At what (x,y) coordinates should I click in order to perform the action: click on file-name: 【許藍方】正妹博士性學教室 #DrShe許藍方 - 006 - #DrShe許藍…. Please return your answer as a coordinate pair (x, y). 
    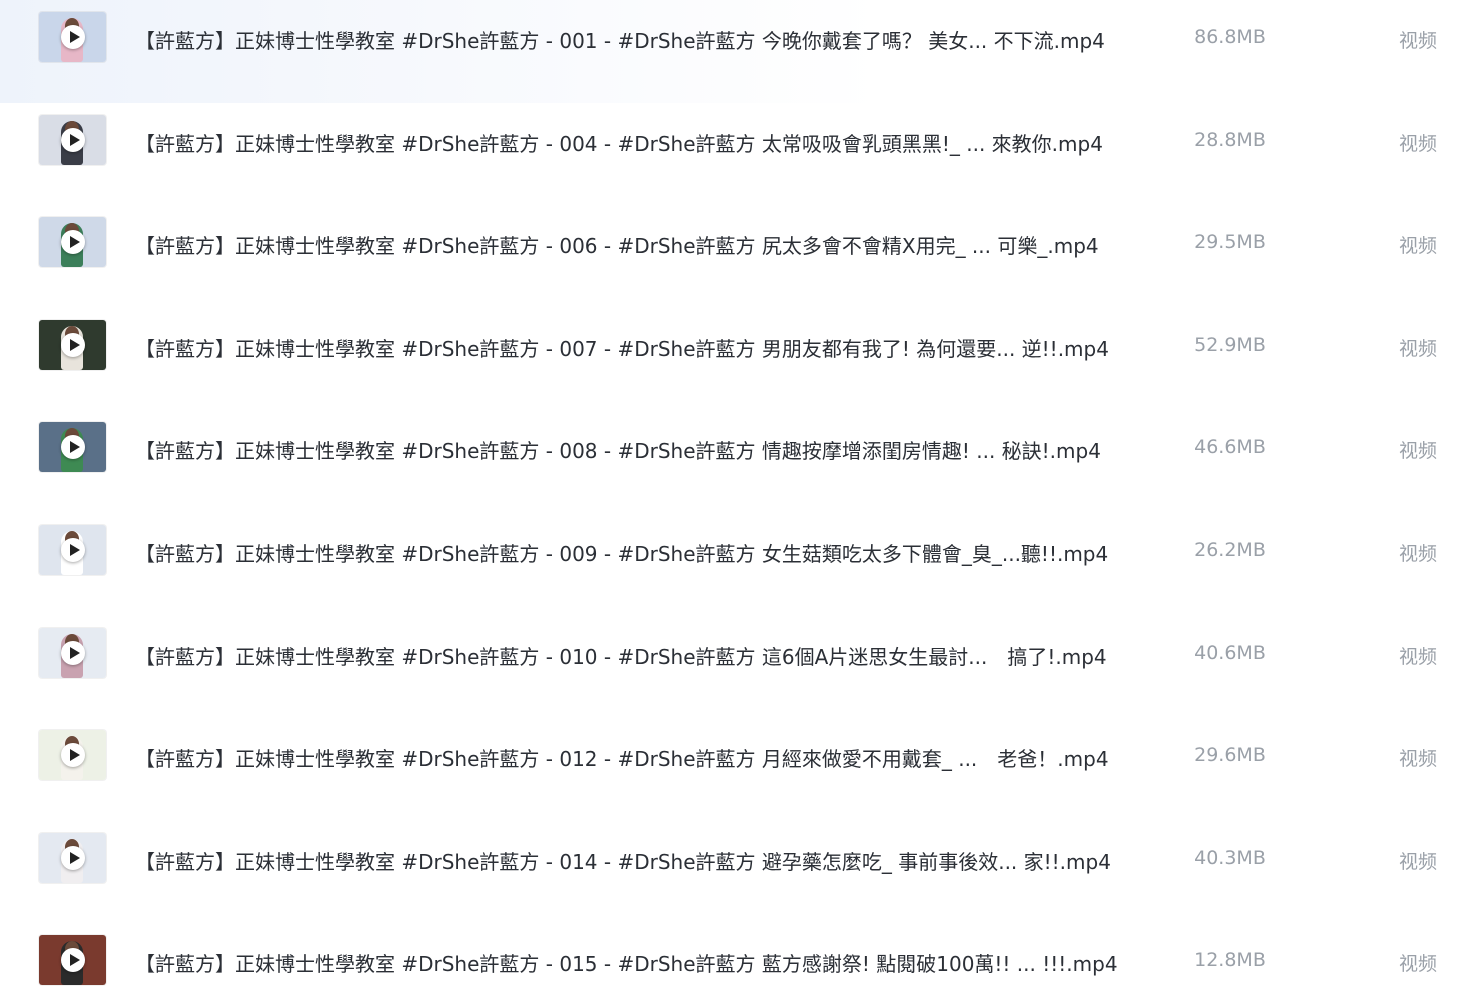
    Looking at the image, I should click on (627, 244).